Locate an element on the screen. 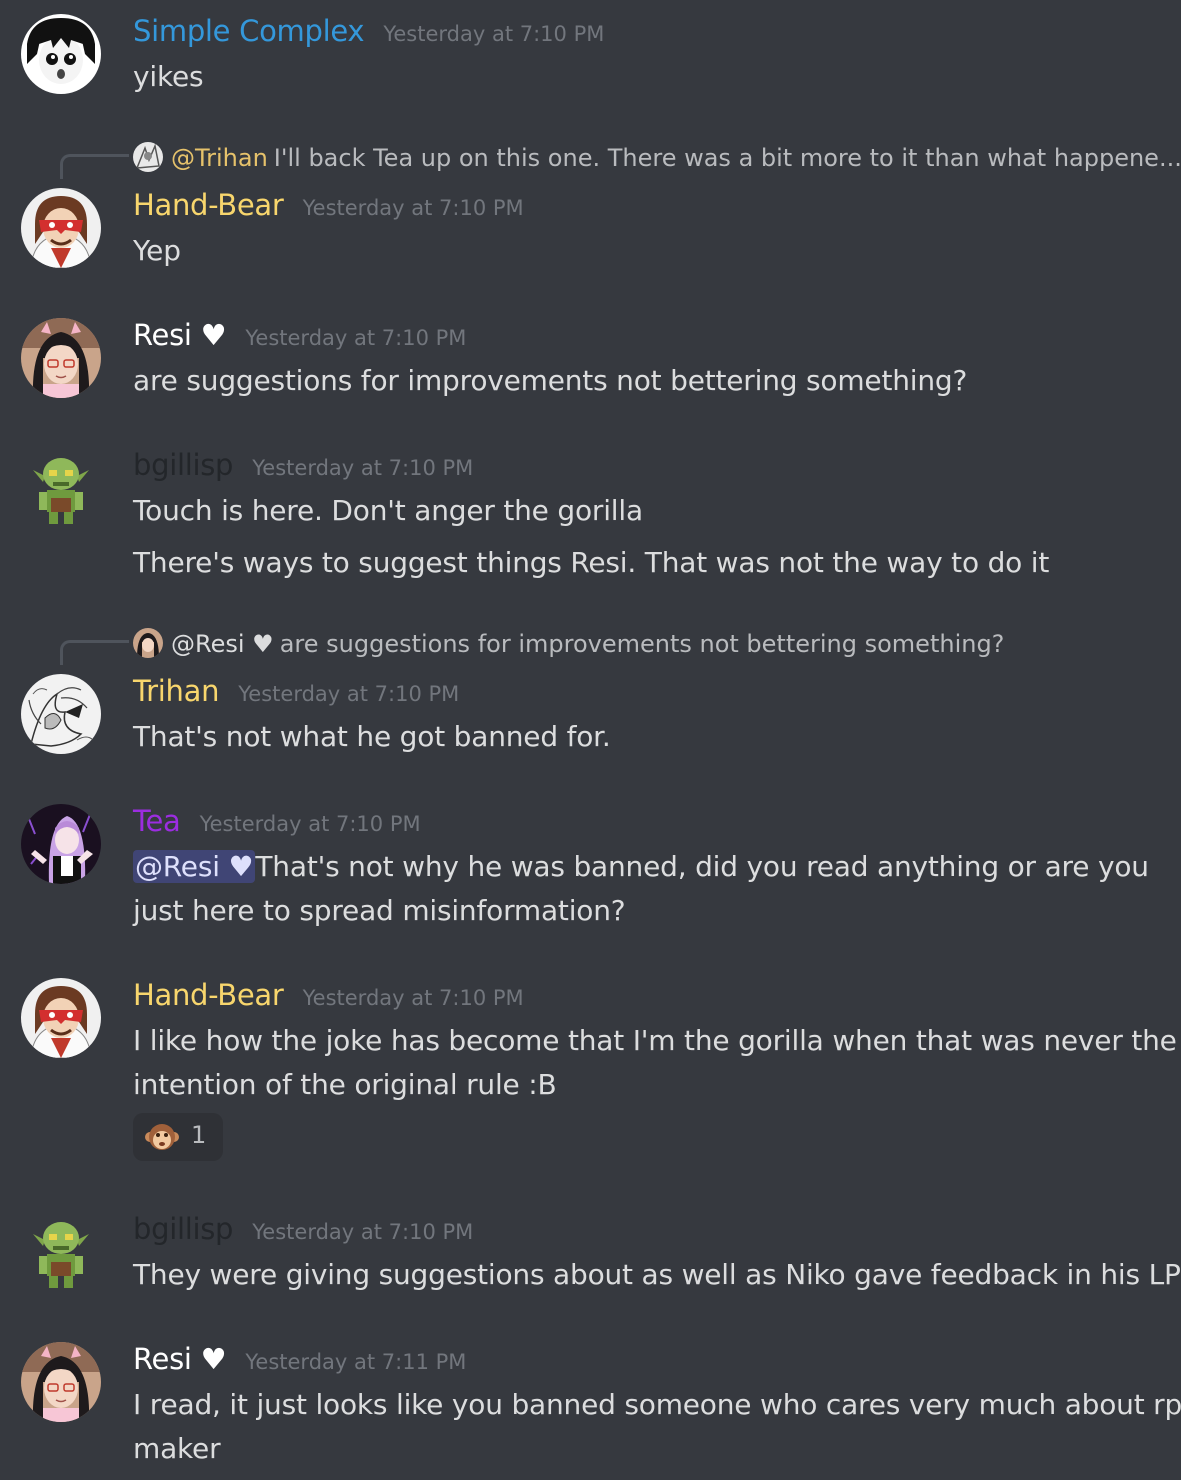  message-header: Resi ♥ Yesterday at 7:10 PM is located at coordinates (299, 335).